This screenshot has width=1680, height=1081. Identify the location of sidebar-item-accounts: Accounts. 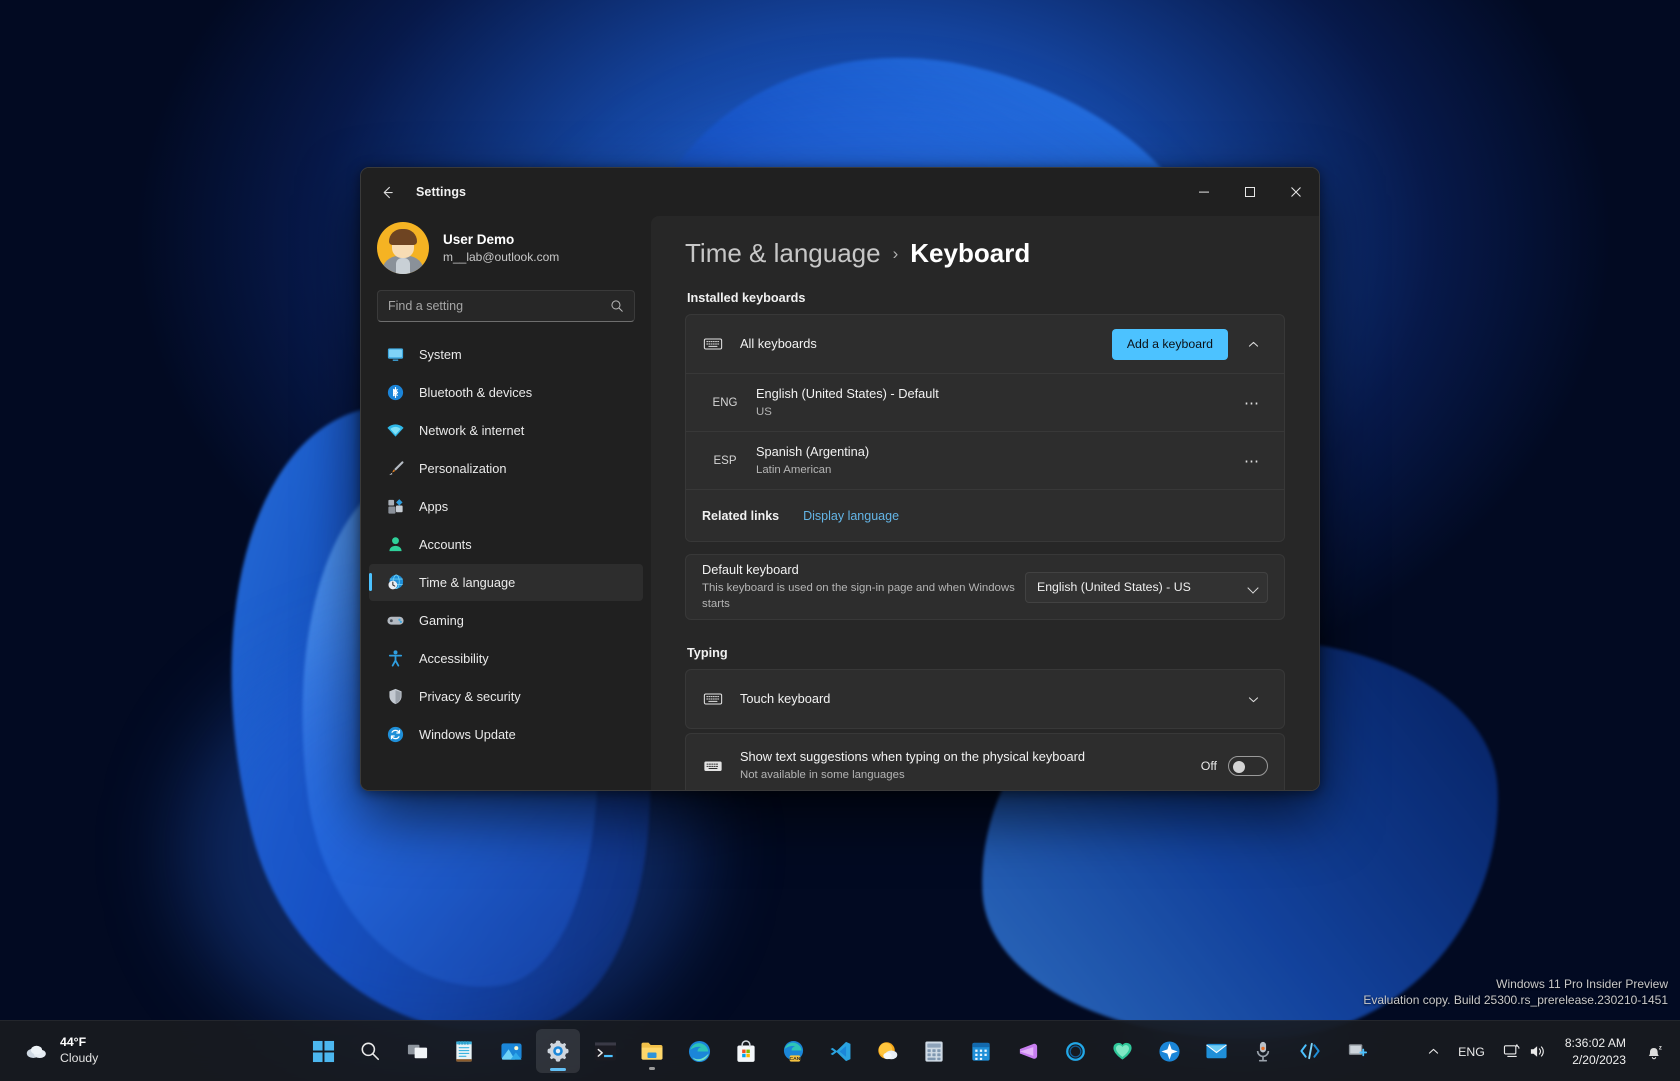
(506, 544).